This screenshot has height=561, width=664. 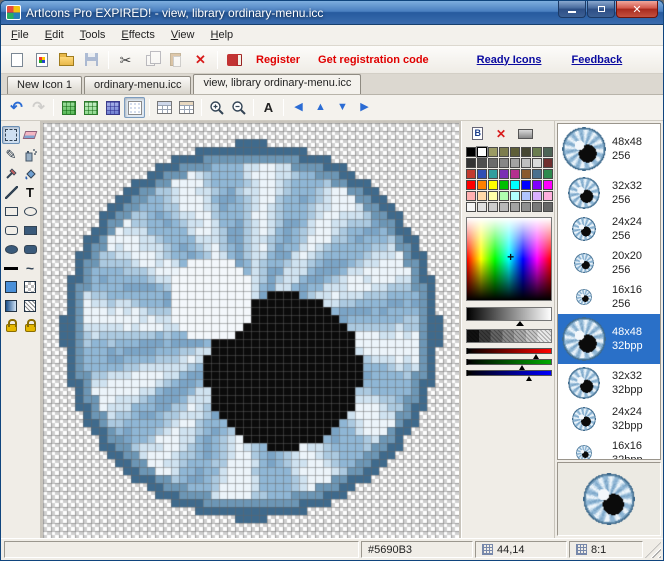 What do you see at coordinates (525, 133) in the screenshot?
I see `blackboard-button` at bounding box center [525, 133].